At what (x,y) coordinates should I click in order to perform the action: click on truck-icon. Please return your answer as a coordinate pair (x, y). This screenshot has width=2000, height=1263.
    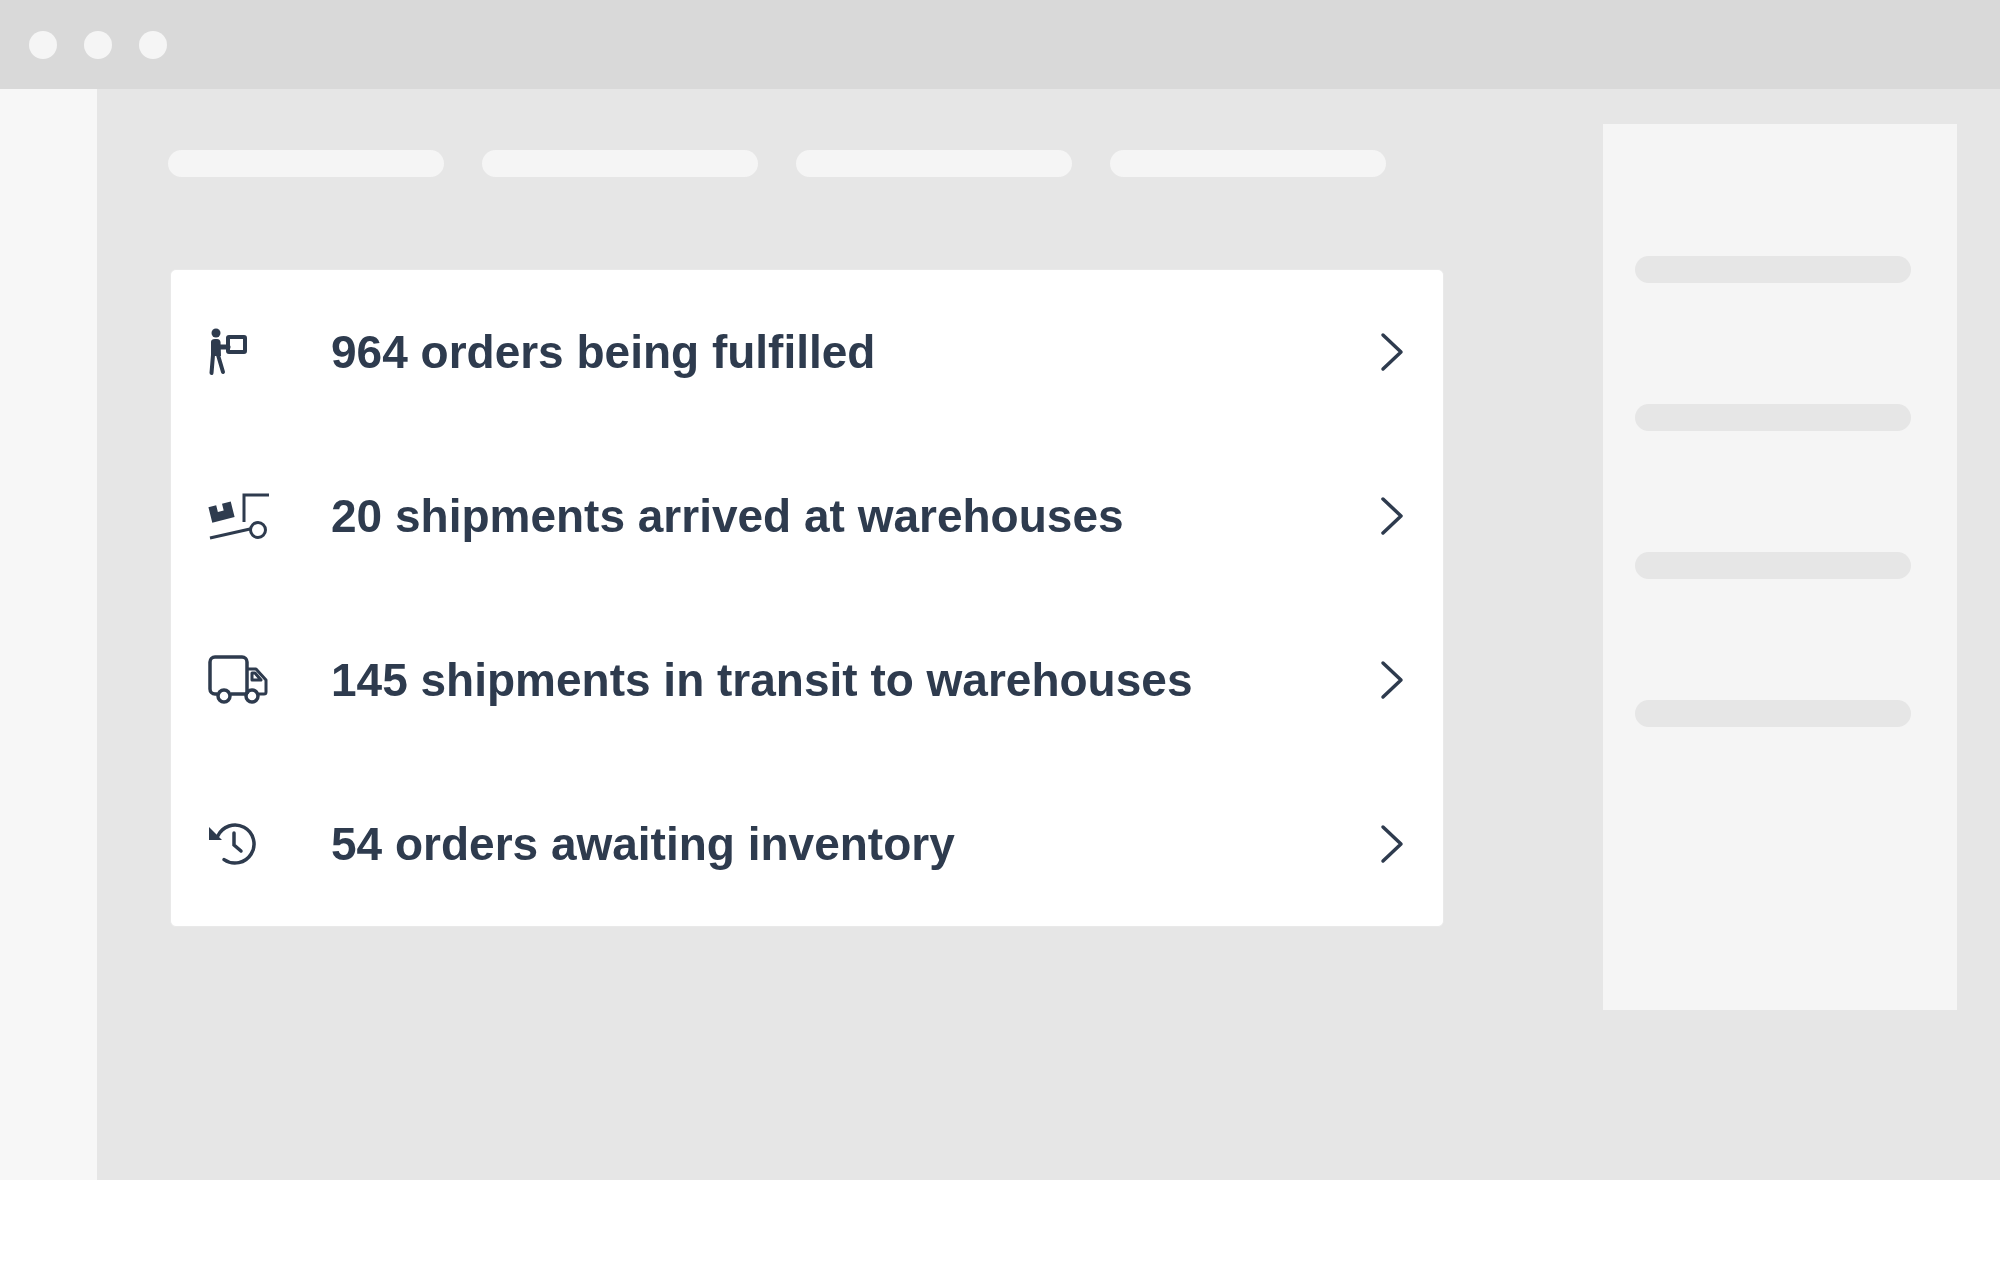
    Looking at the image, I should click on (239, 680).